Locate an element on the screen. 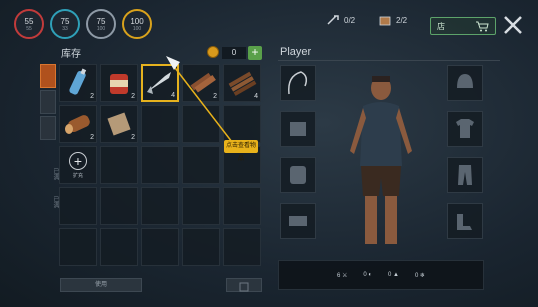 The image size is (538, 307). expand-slot-button: + 扩充 is located at coordinates (78, 165).